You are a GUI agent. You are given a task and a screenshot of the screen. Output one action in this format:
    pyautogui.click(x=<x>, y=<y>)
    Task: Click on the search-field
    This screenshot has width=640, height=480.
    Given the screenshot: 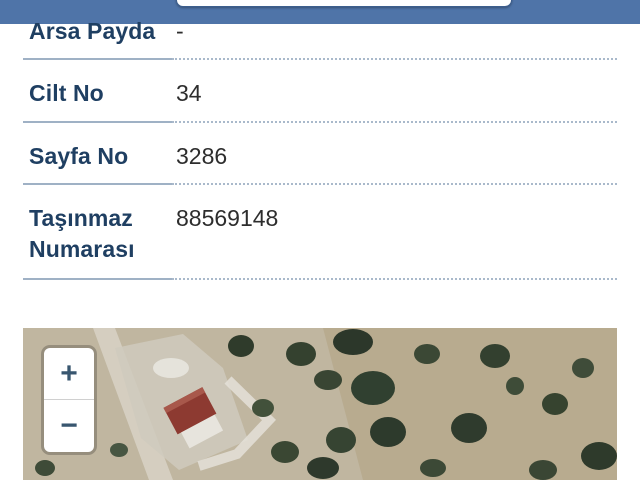 What is the action you would take?
    pyautogui.click(x=344, y=3)
    